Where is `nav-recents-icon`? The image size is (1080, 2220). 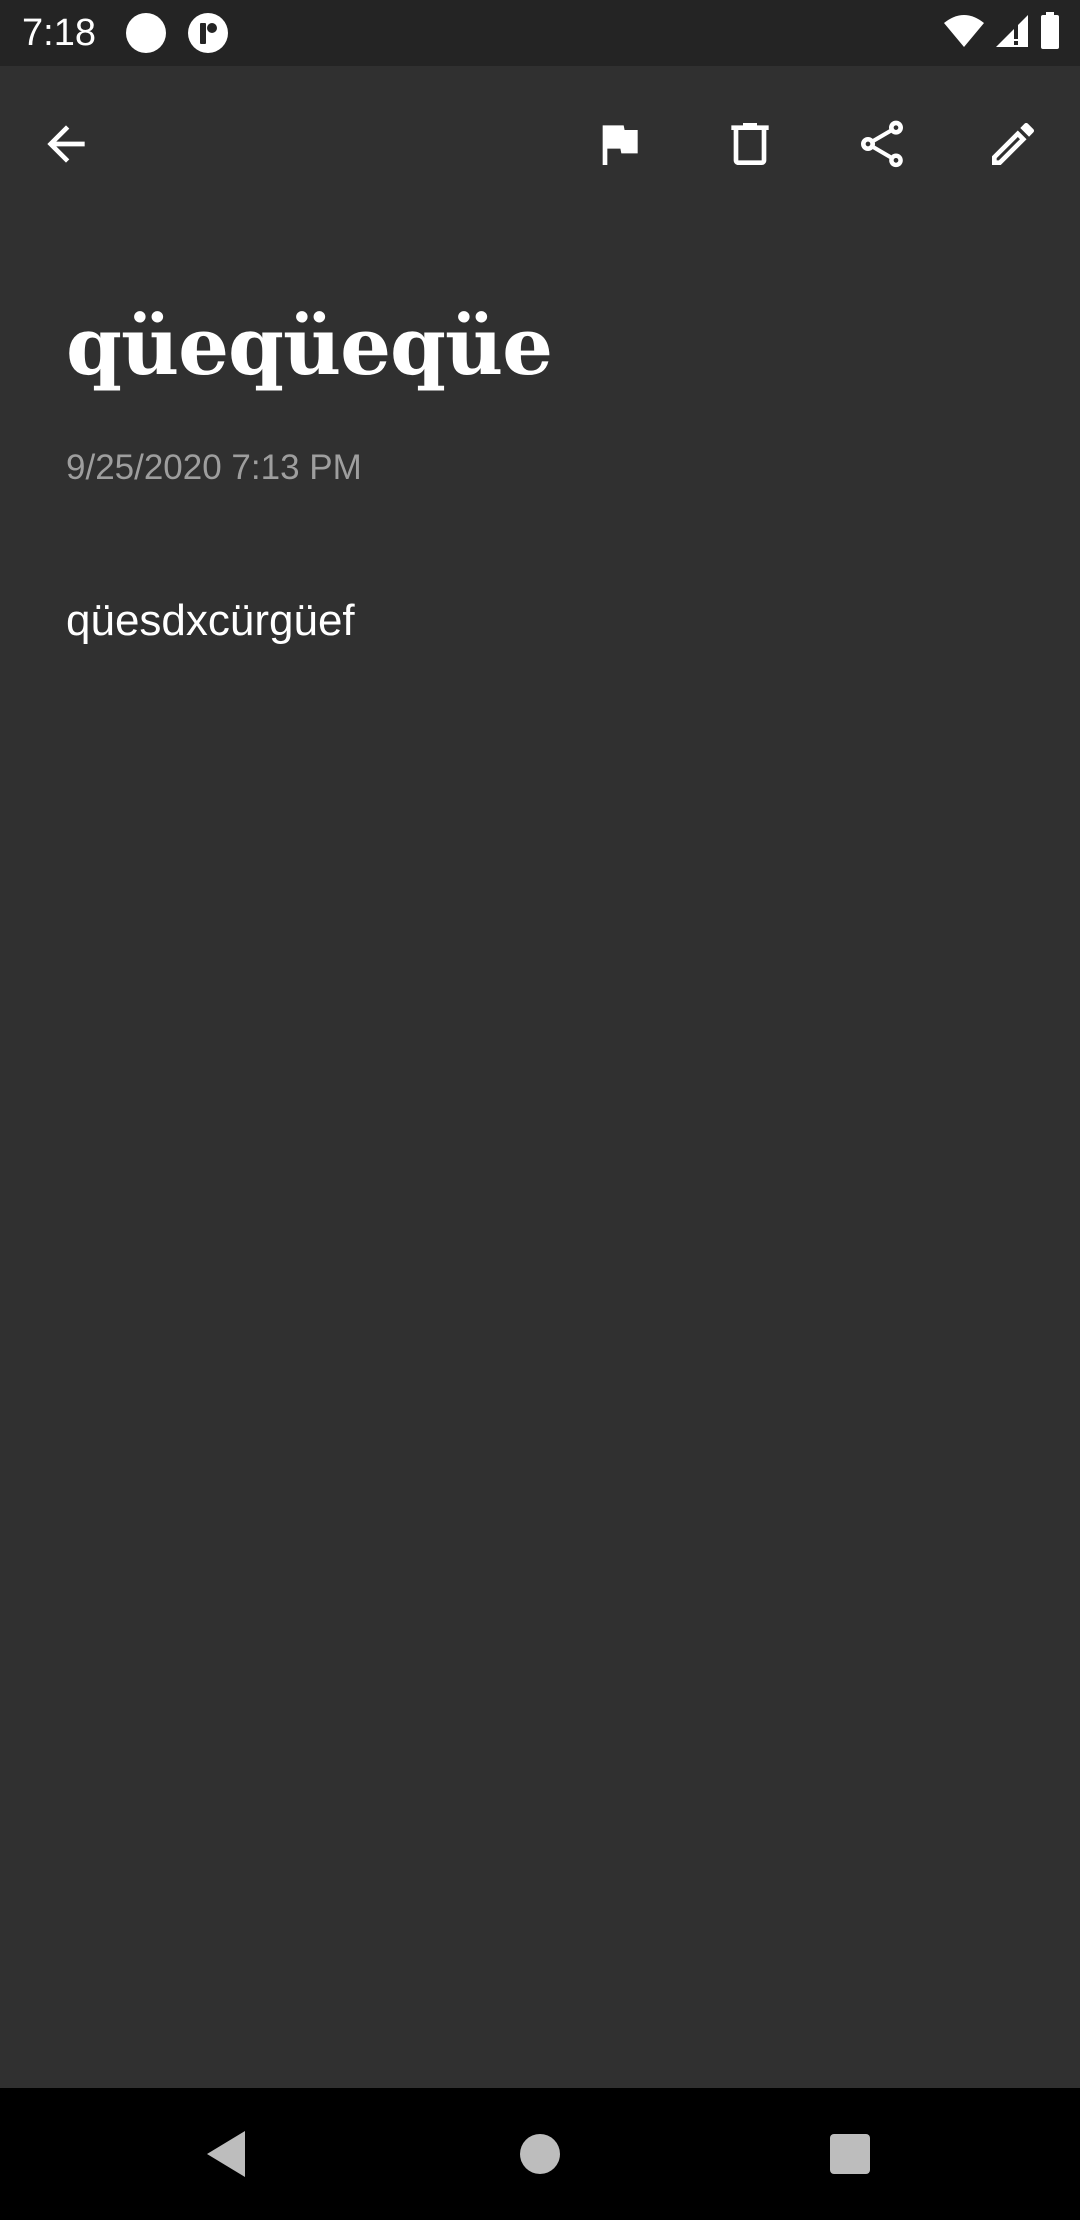 nav-recents-icon is located at coordinates (850, 2154).